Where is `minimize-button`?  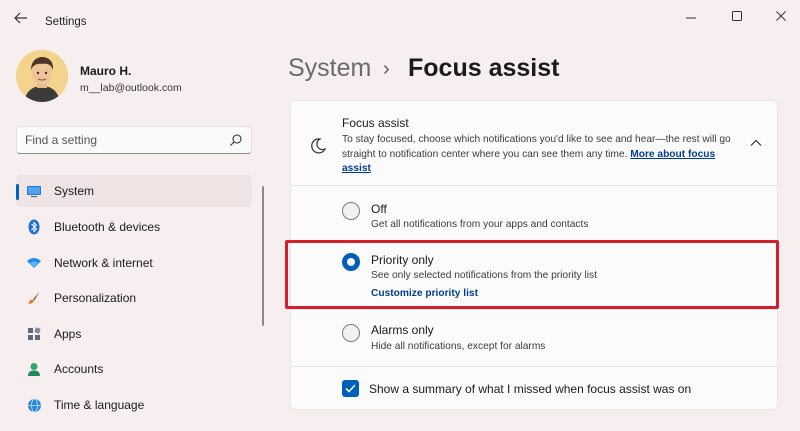
minimize-button is located at coordinates (691, 16).